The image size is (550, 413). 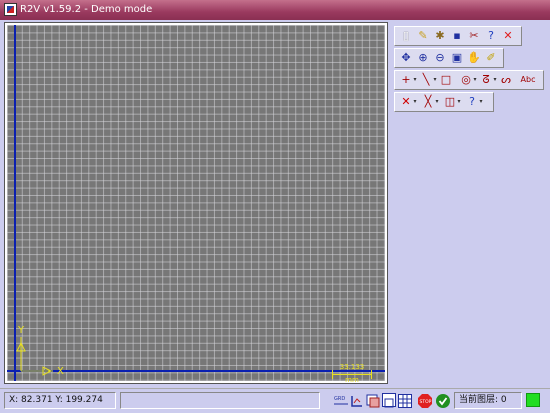 What do you see at coordinates (474, 36) in the screenshot?
I see `tools-icon: ✂` at bounding box center [474, 36].